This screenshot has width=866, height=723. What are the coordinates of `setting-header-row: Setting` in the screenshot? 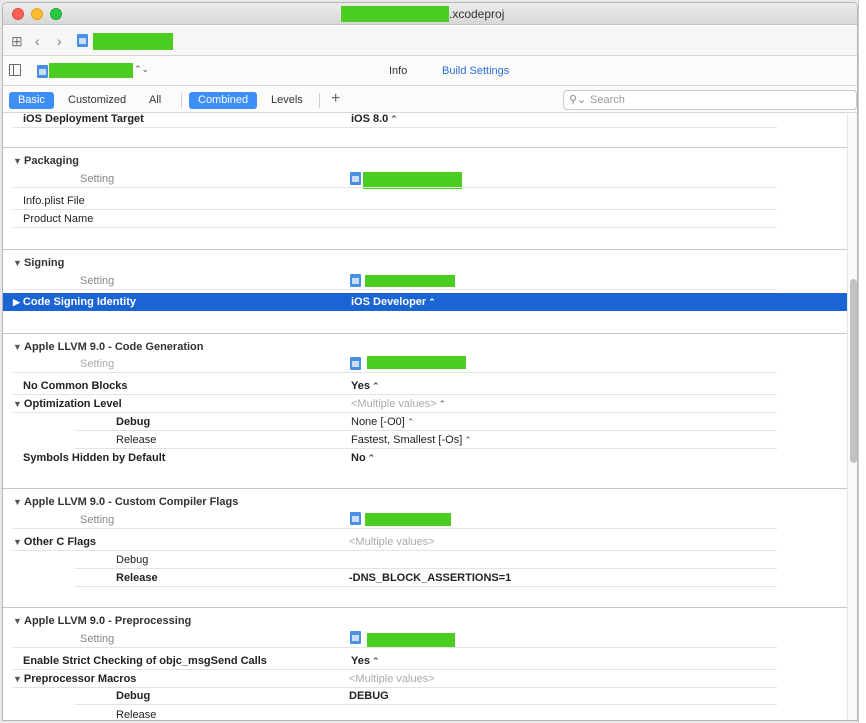 It's located at (425, 281).